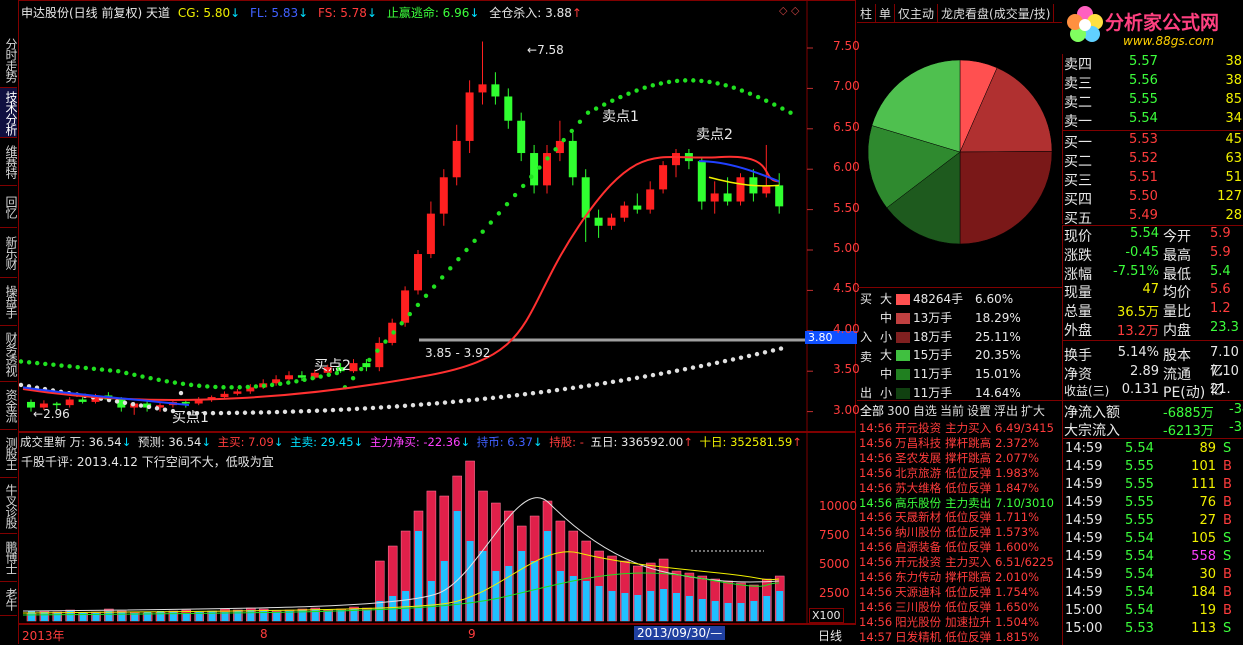  I want to click on left-sidebar: 分时走势 技术分析 维赛特 回忆 新乐财 操盘手 财务透视 资金流 测股王 牛叉诊股 鹏博士 老牛, so click(9, 322).